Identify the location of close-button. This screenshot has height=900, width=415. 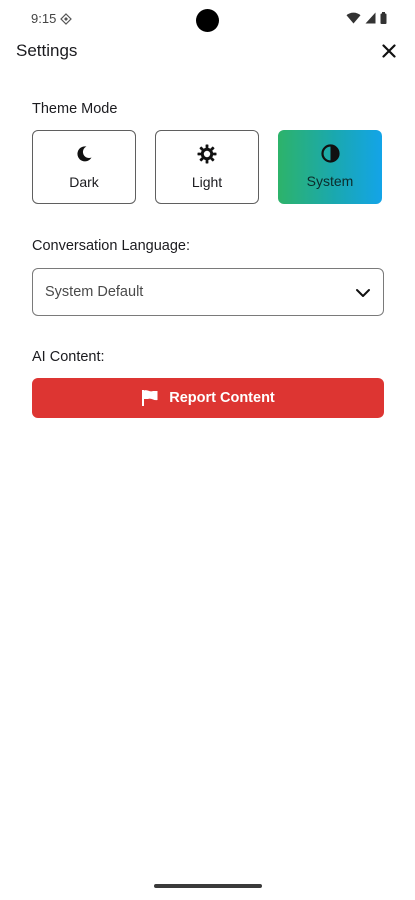
(389, 51).